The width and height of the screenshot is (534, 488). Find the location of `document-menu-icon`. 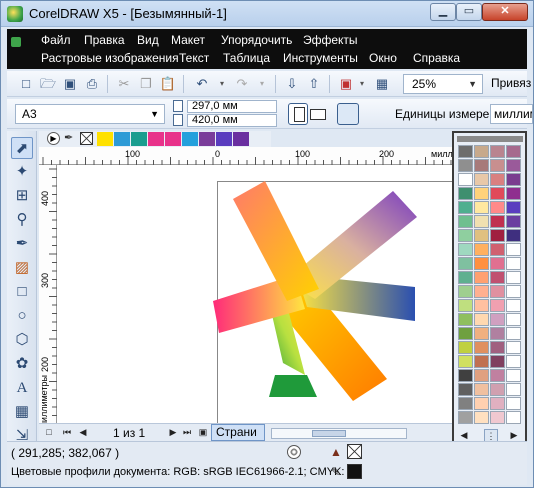

document-menu-icon is located at coordinates (17, 47).